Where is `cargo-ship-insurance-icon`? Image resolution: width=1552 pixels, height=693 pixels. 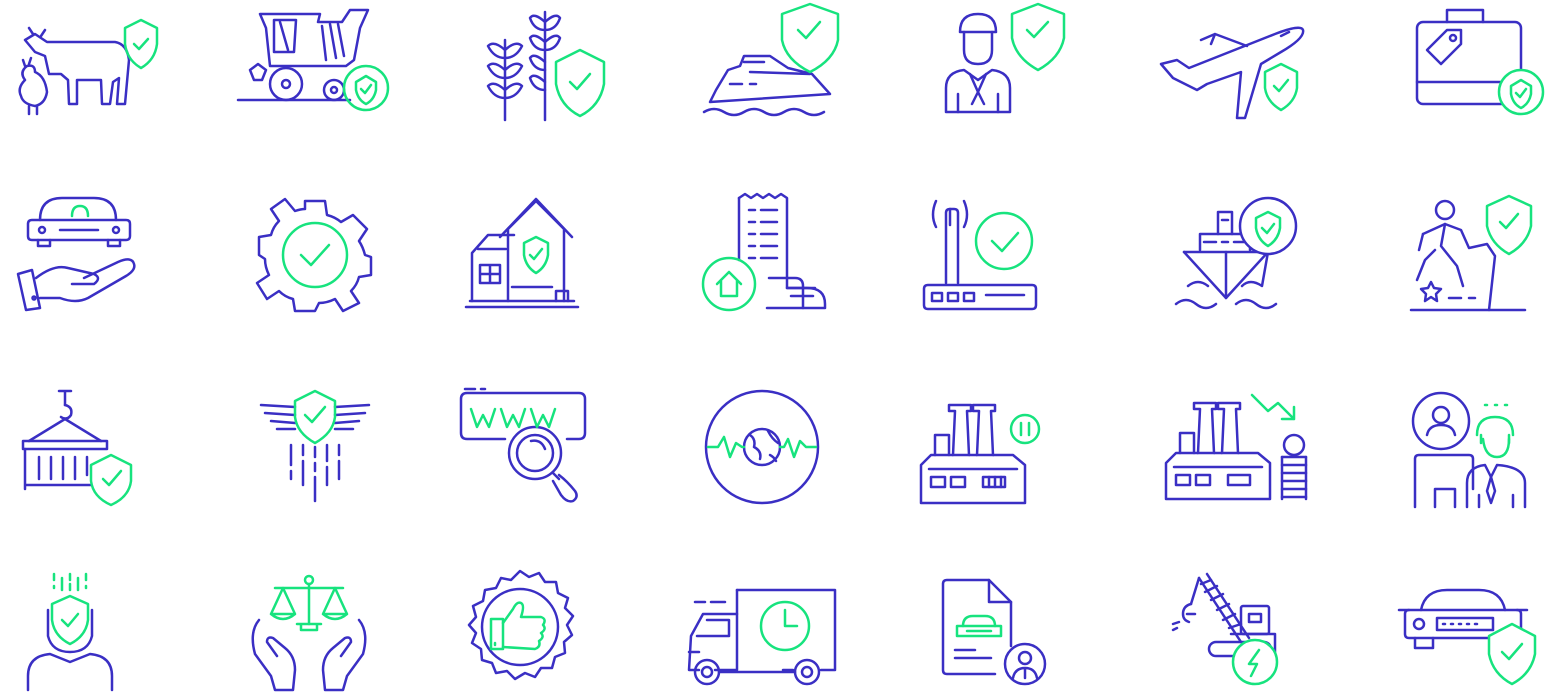
cargo-ship-insurance-icon is located at coordinates (1240, 252).